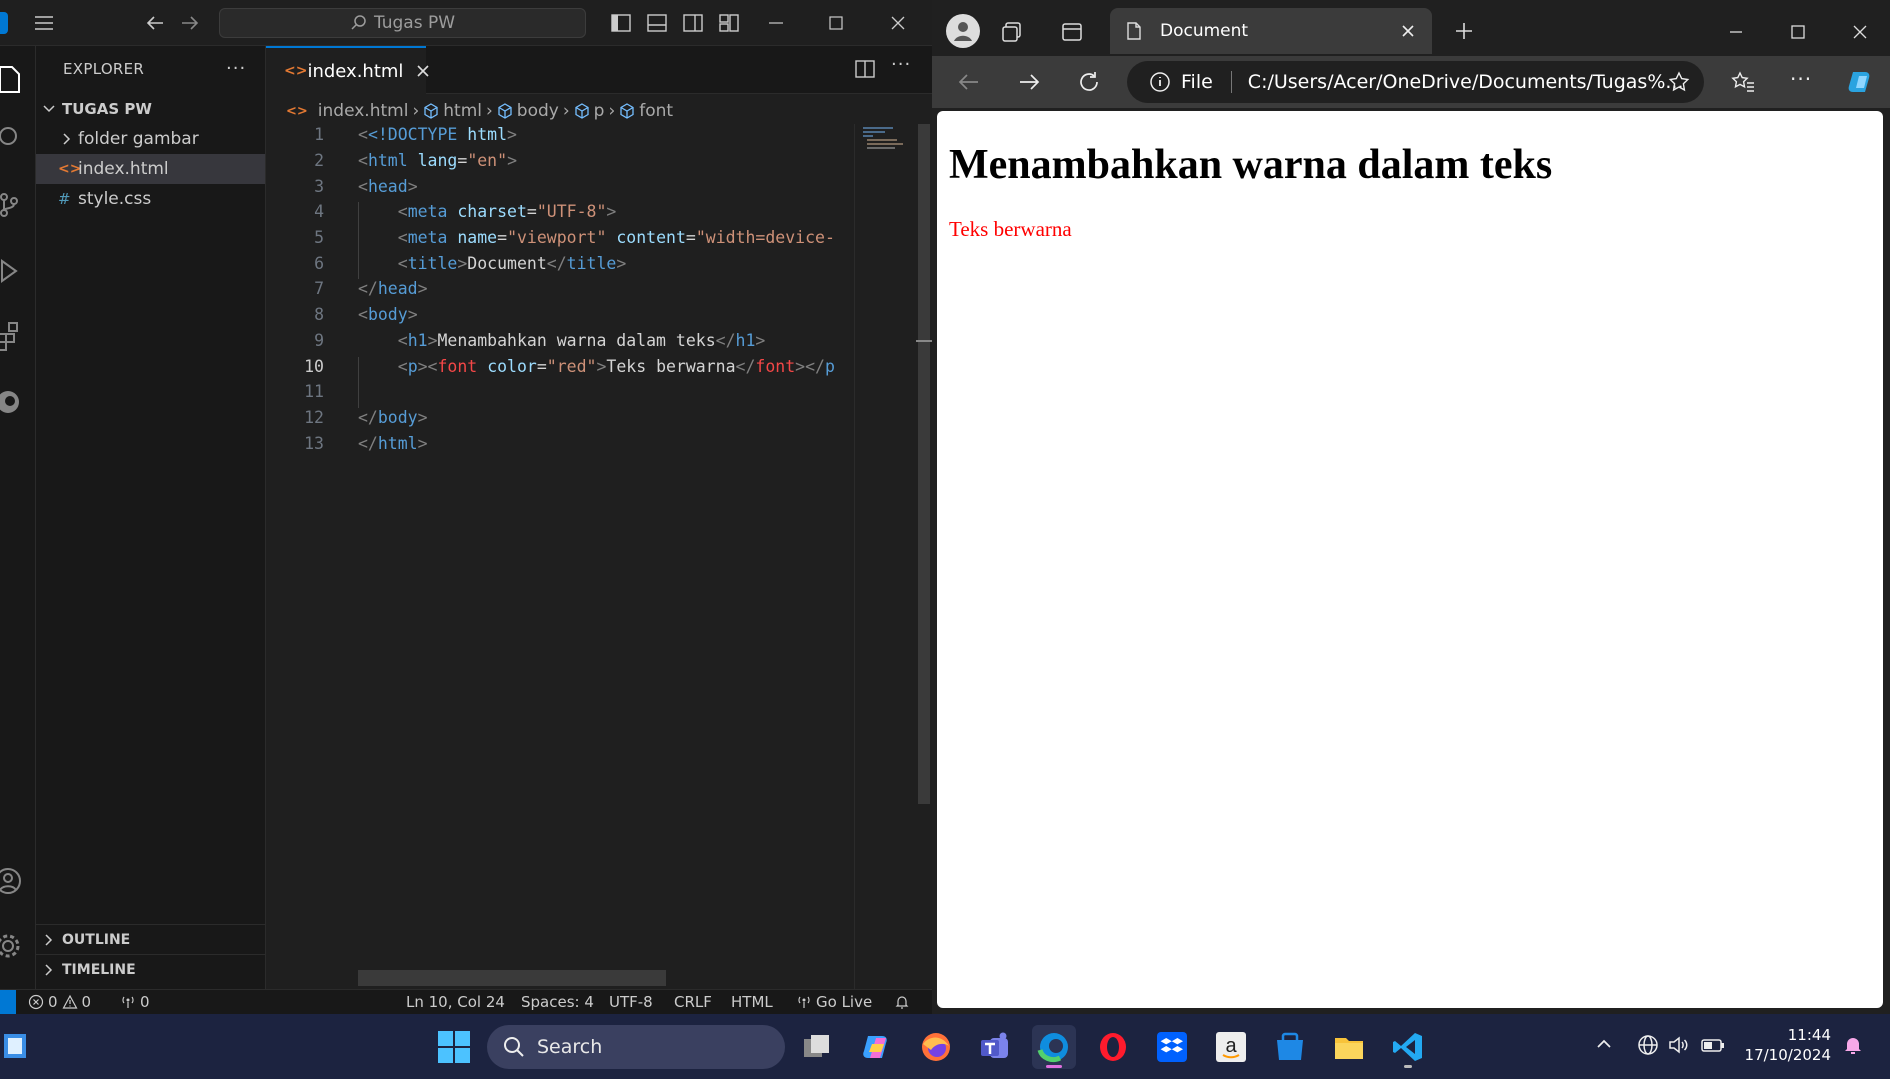 Image resolution: width=1890 pixels, height=1079 pixels. What do you see at coordinates (963, 31) in the screenshot?
I see `profile-avatar-icon` at bounding box center [963, 31].